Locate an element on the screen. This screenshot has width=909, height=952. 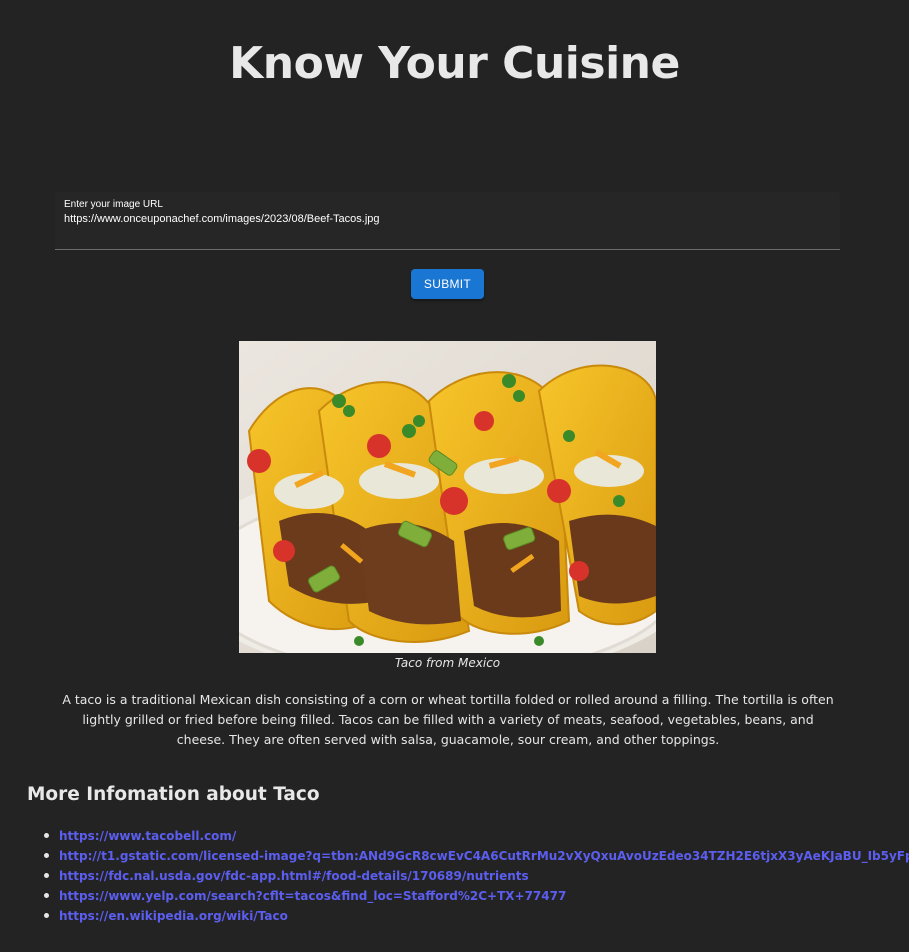
image-url-field: Enter your image URL is located at coordinates (447, 221).